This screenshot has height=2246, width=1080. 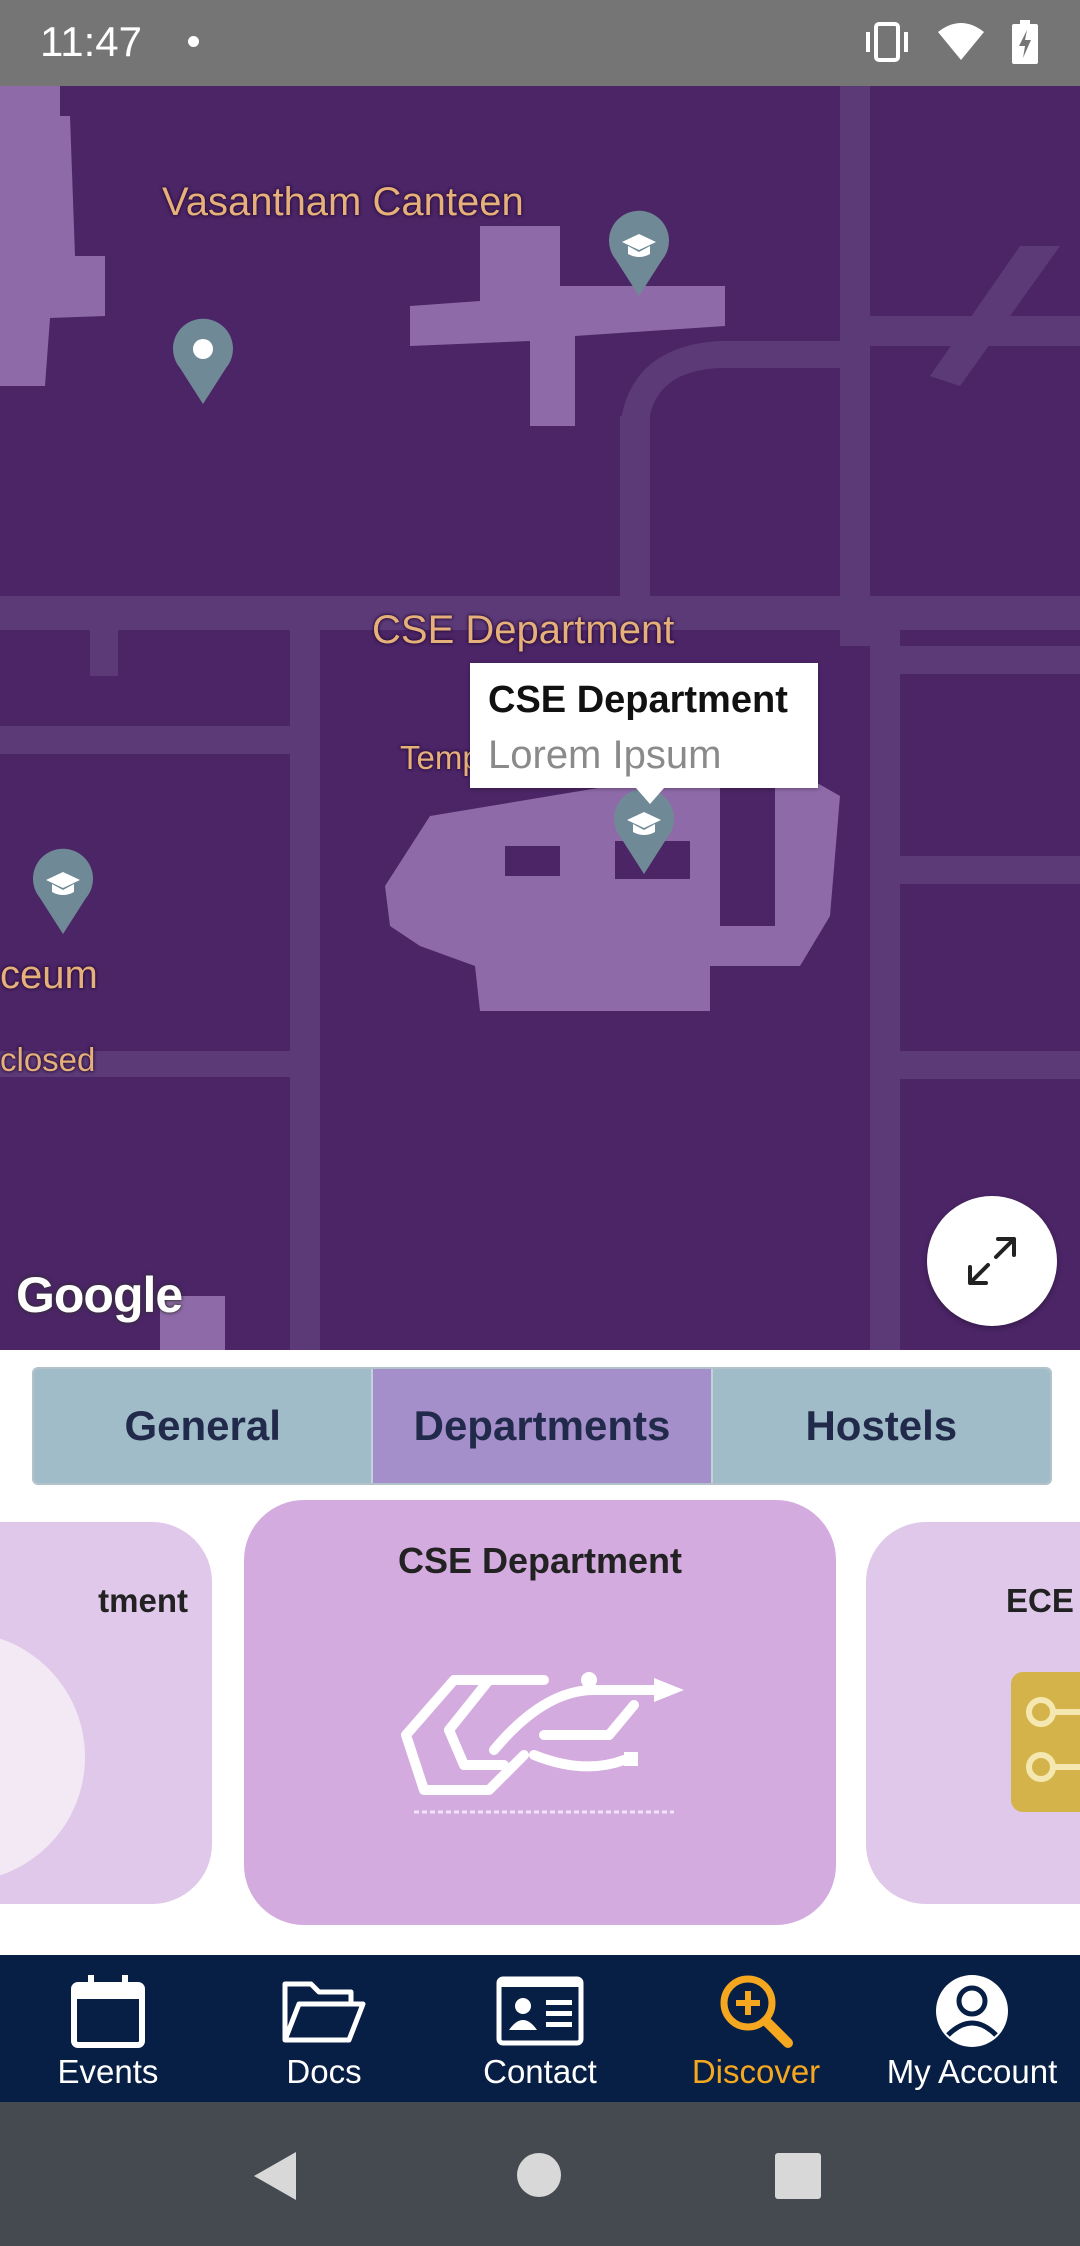 I want to click on status-bar: 11:47, so click(x=540, y=43).